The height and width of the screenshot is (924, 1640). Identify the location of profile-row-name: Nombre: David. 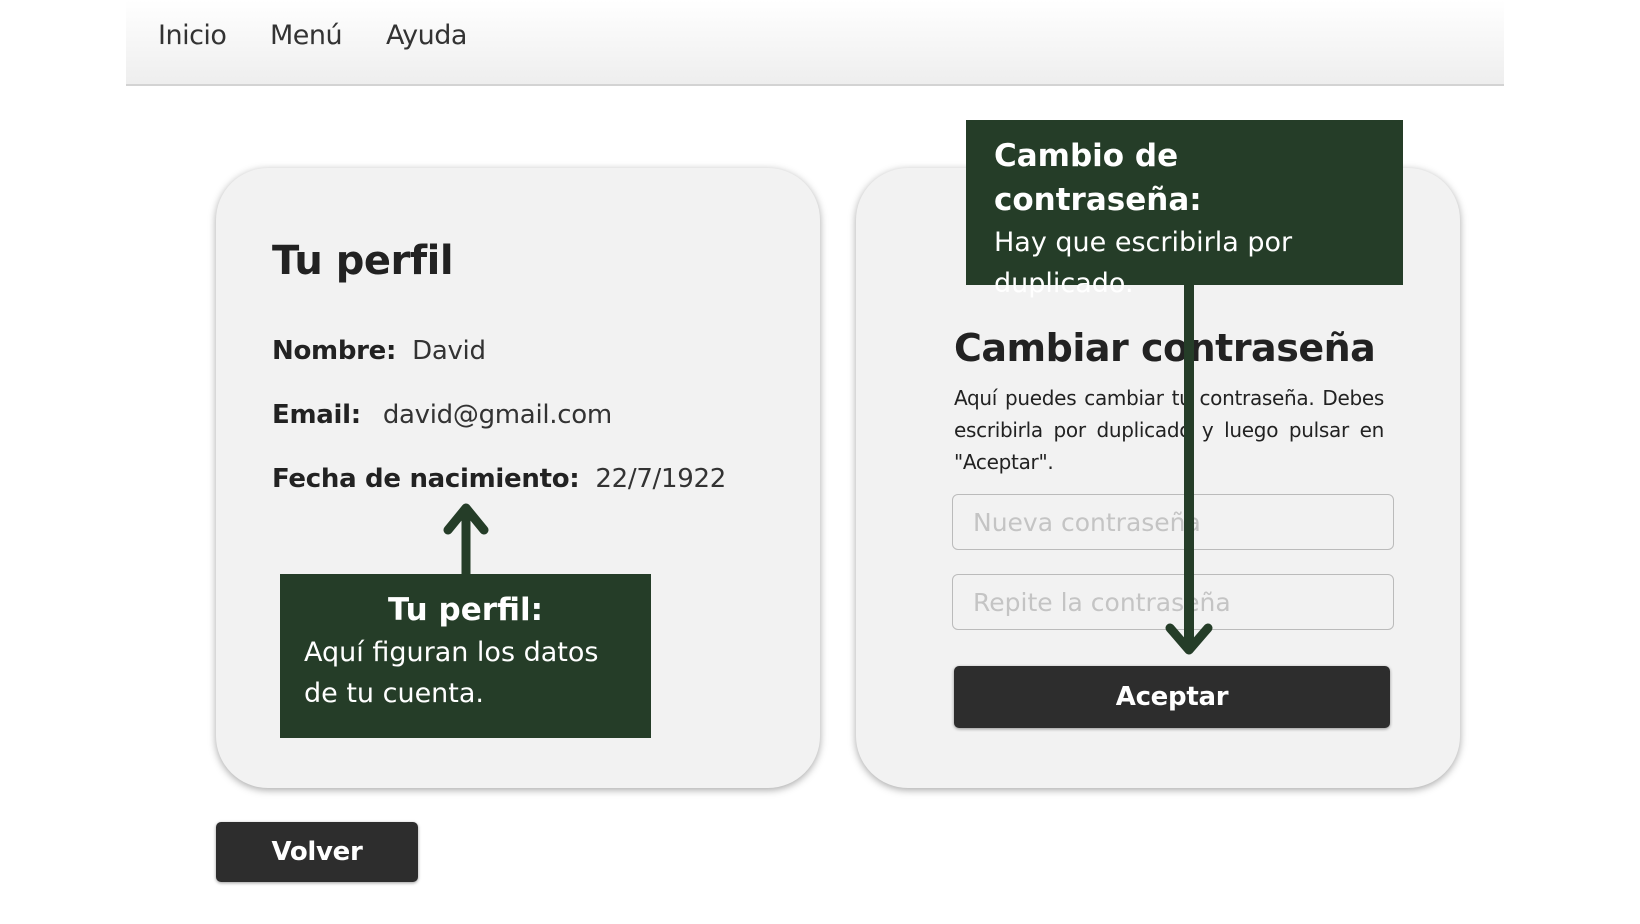
(379, 351).